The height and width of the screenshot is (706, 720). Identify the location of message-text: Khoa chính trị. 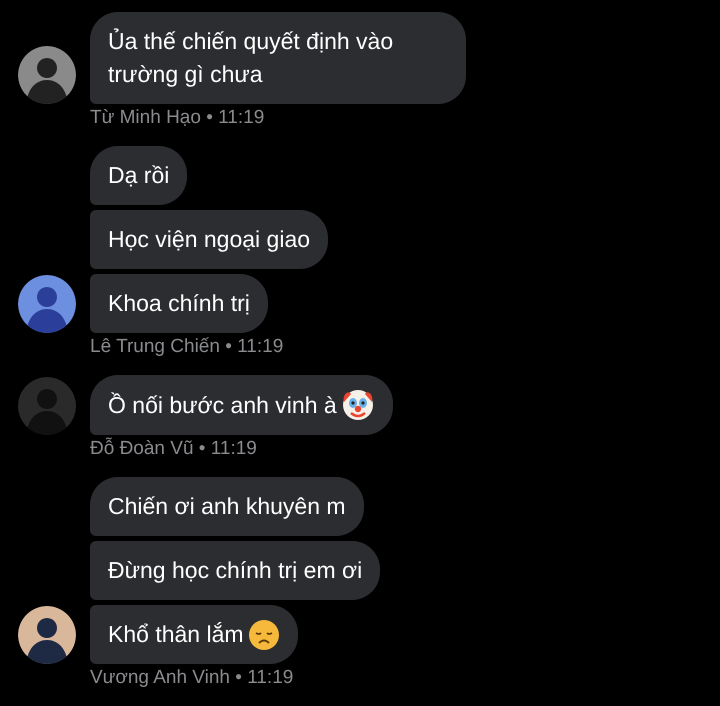
(179, 303).